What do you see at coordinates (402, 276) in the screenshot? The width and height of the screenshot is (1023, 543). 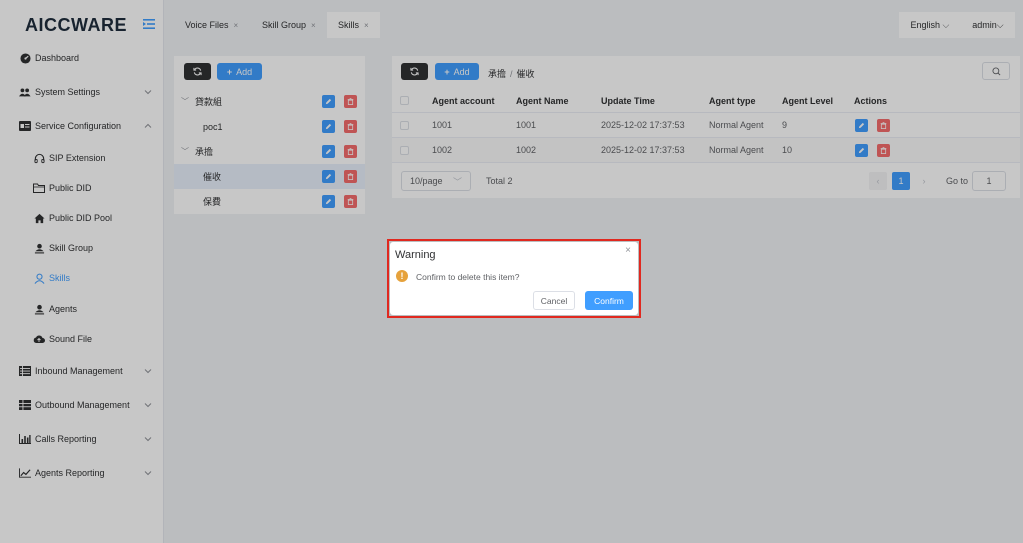 I see `warning-icon: !` at bounding box center [402, 276].